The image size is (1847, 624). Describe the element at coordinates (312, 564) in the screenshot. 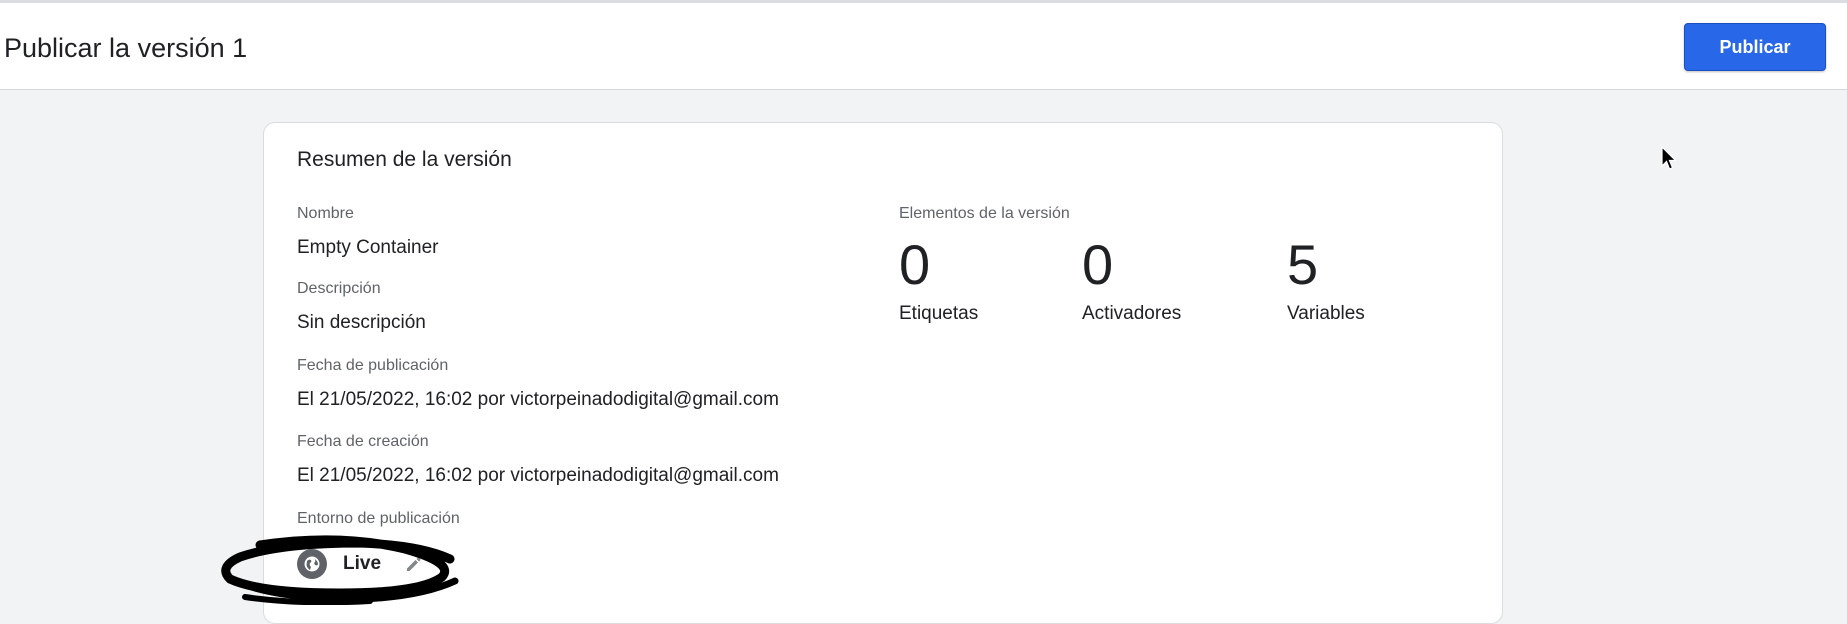

I see `globe-icon` at that location.